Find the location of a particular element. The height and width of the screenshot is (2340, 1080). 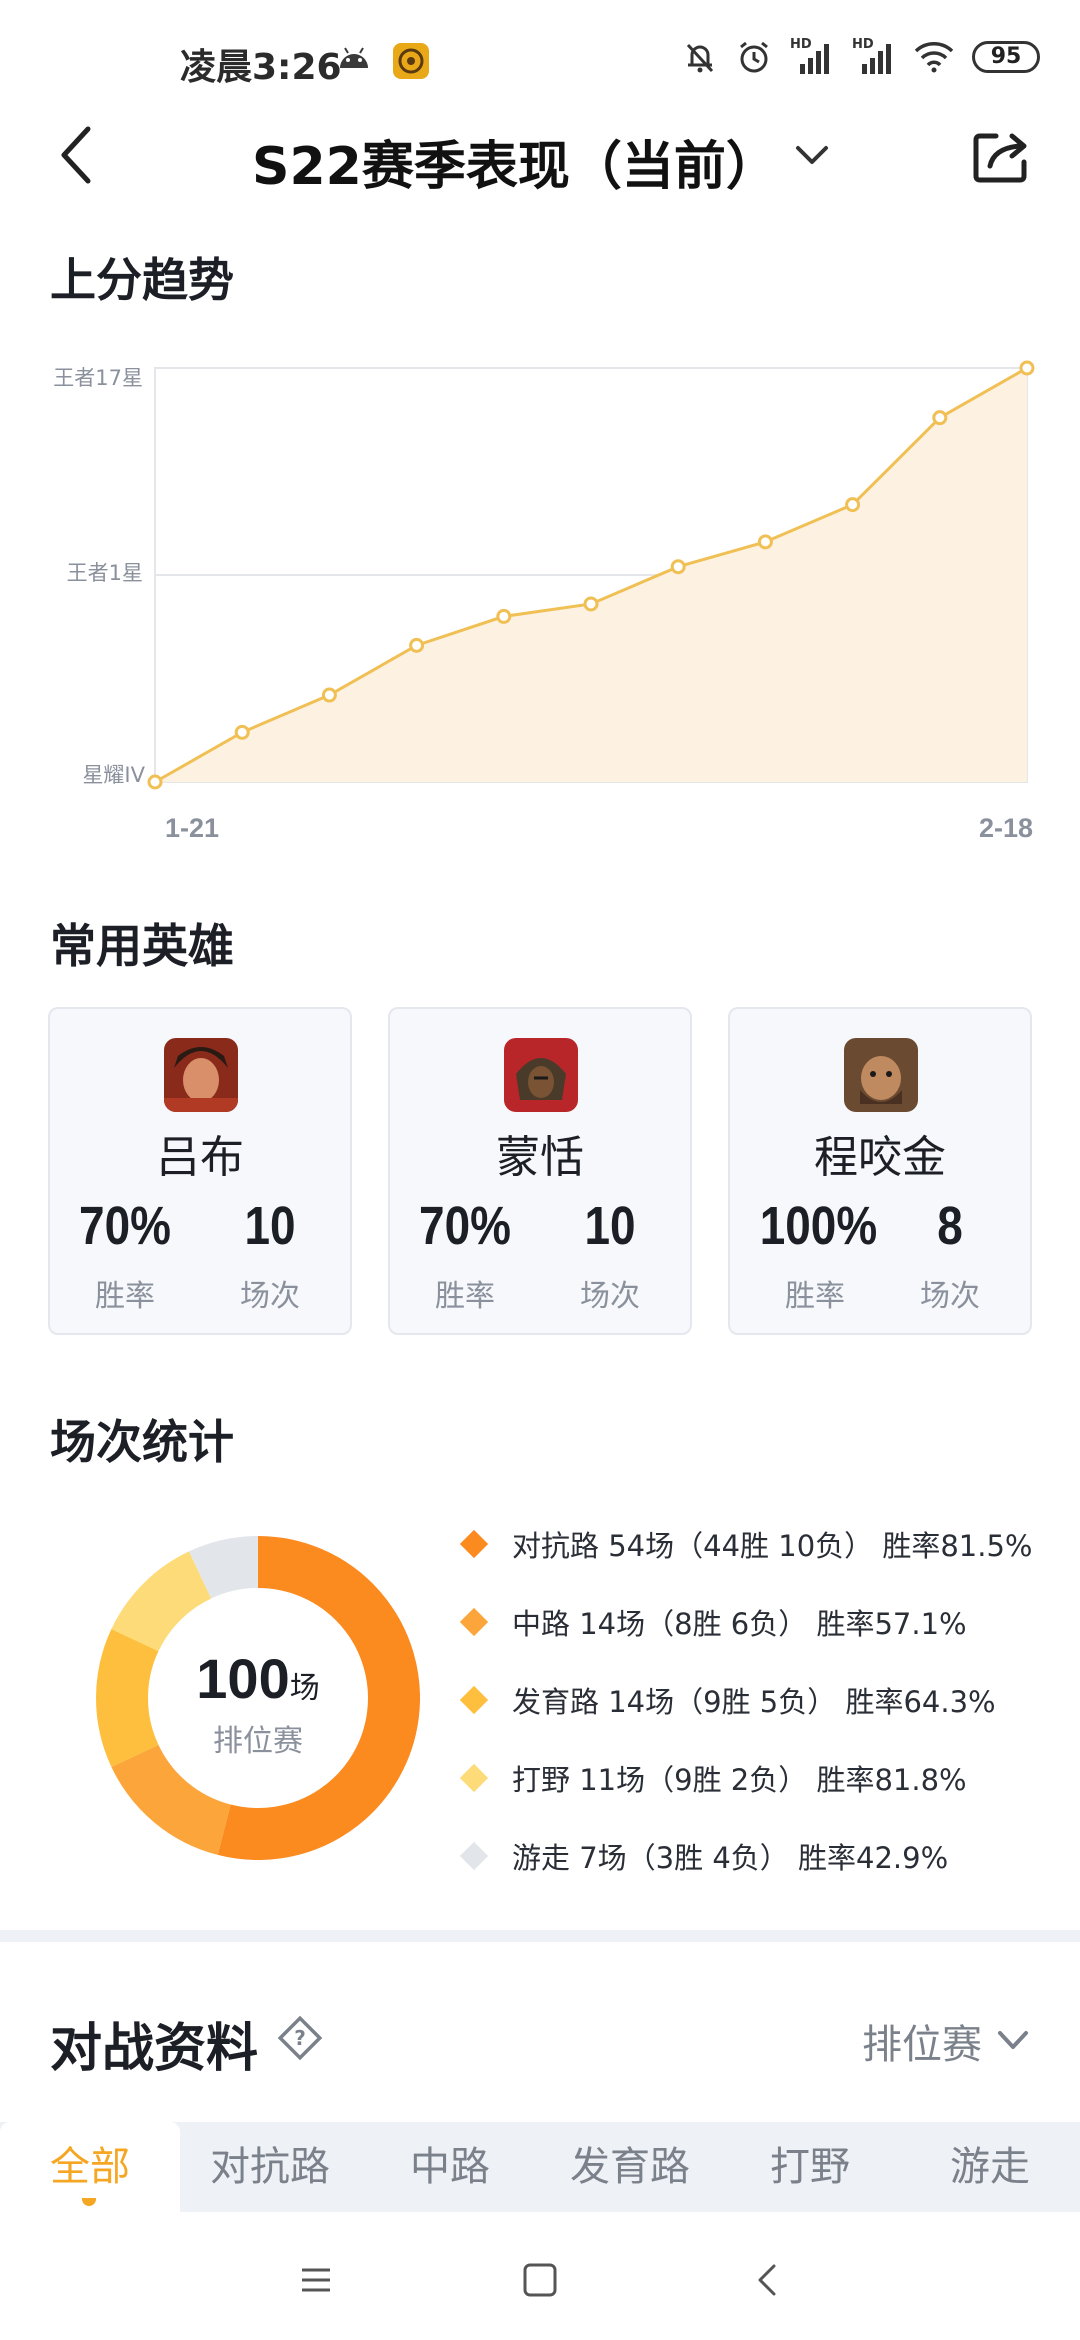

stats-section-title: 场次统计 is located at coordinates (142, 1442).